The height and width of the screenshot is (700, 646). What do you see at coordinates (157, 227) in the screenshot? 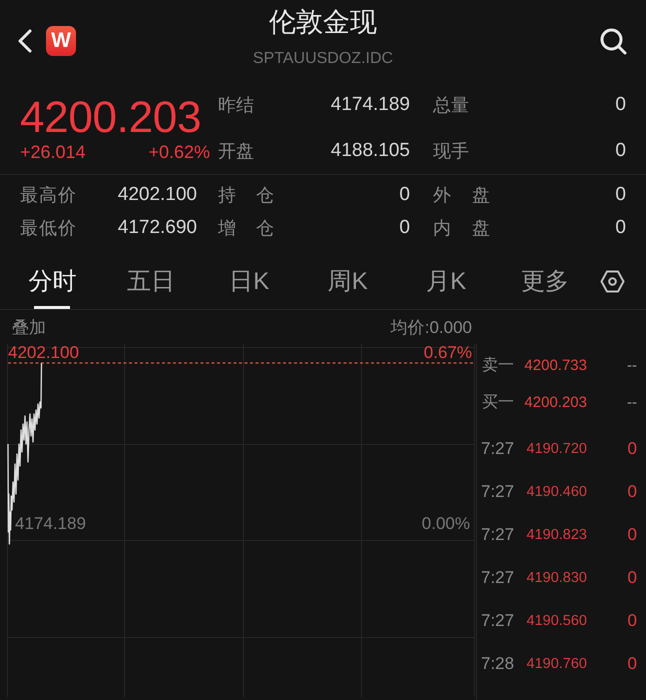
I see `stat-value: 4172.690` at bounding box center [157, 227].